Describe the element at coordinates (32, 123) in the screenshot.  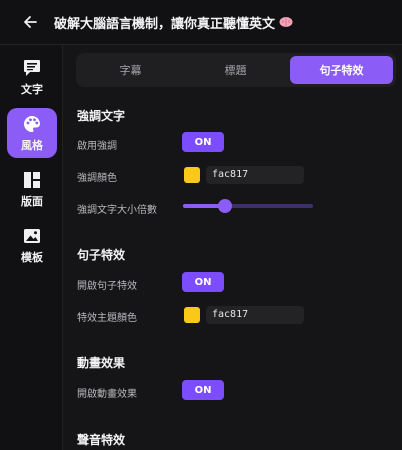
I see `palette-icon` at that location.